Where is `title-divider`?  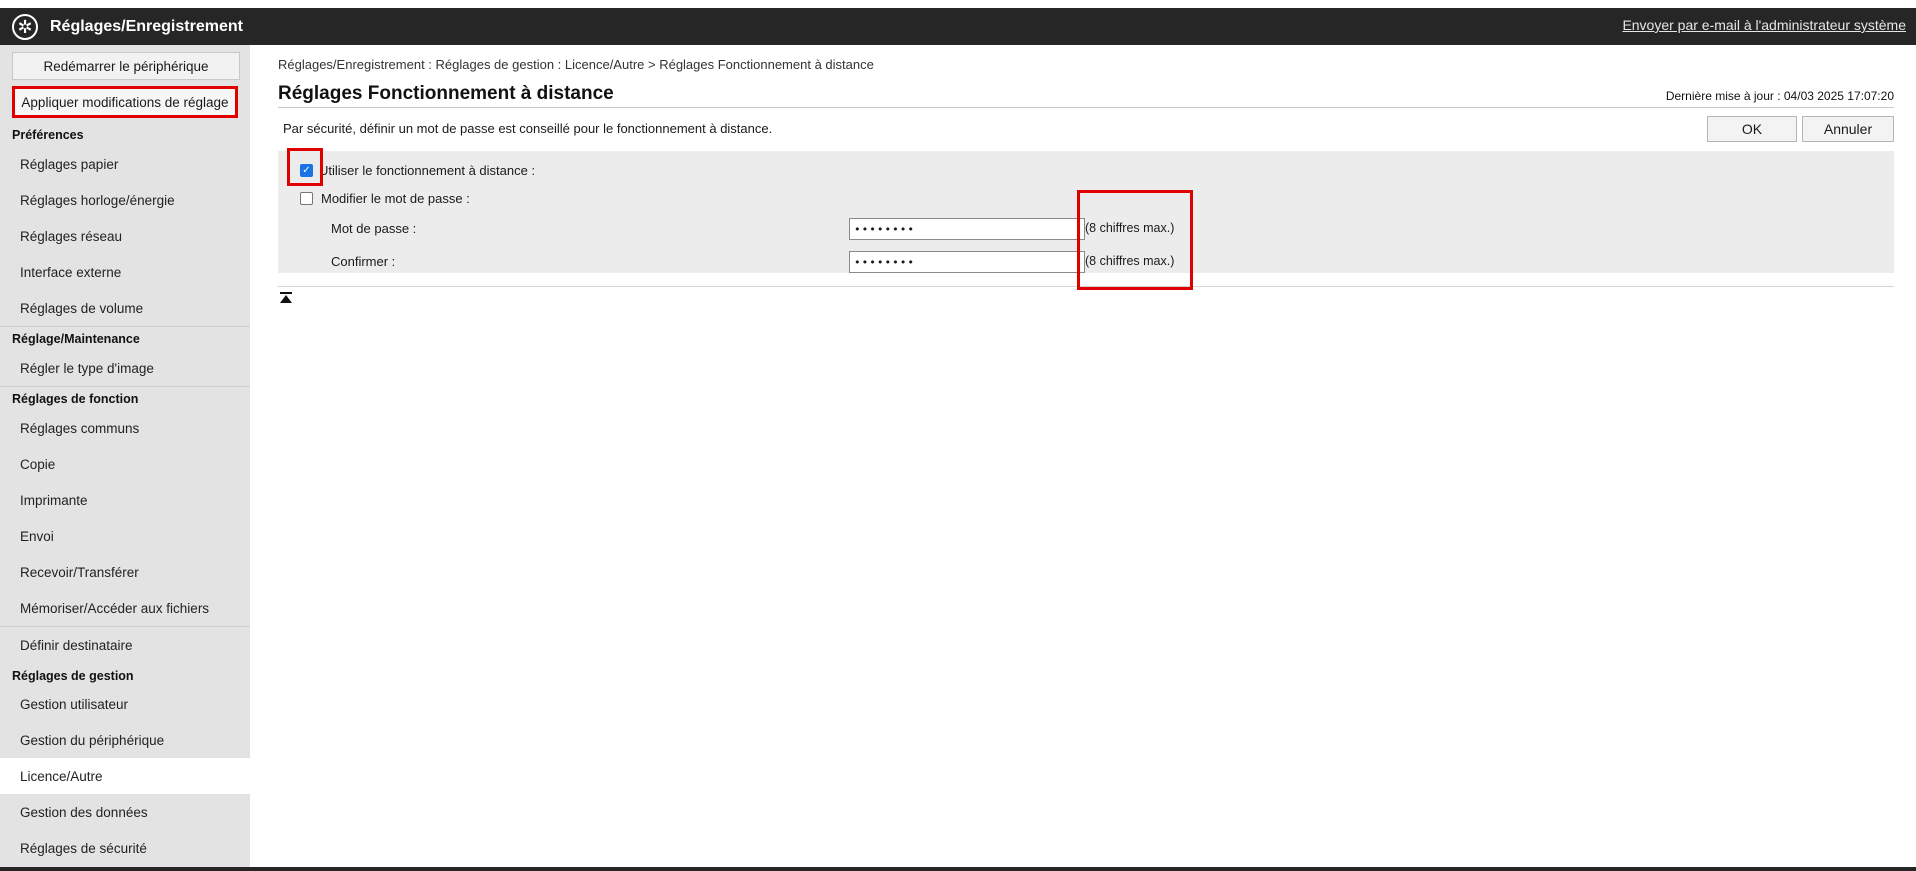
title-divider is located at coordinates (1086, 107).